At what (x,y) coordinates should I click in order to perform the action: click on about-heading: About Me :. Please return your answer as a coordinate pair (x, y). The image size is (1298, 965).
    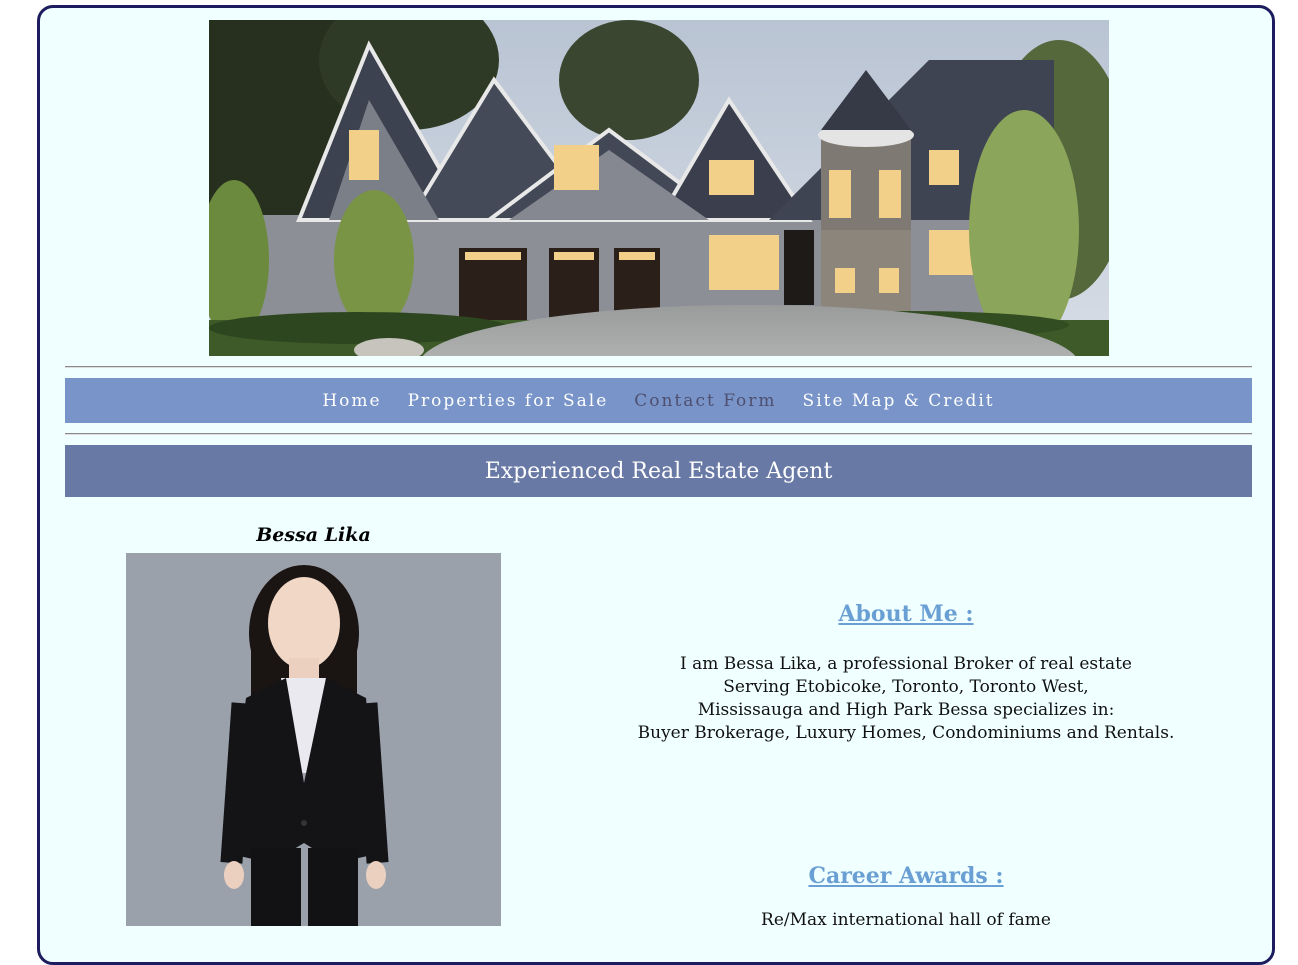
    Looking at the image, I should click on (906, 614).